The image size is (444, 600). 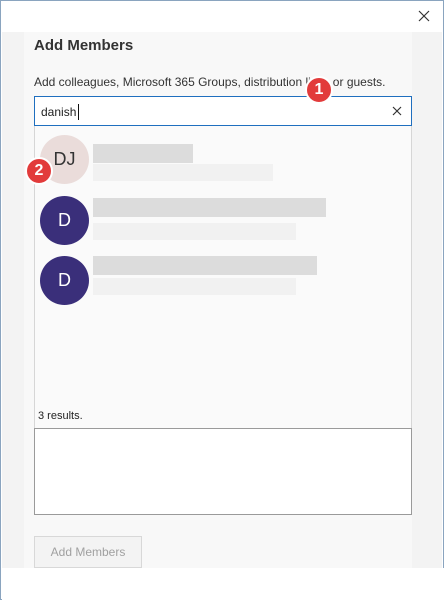 I want to click on search-input, so click(x=206, y=112).